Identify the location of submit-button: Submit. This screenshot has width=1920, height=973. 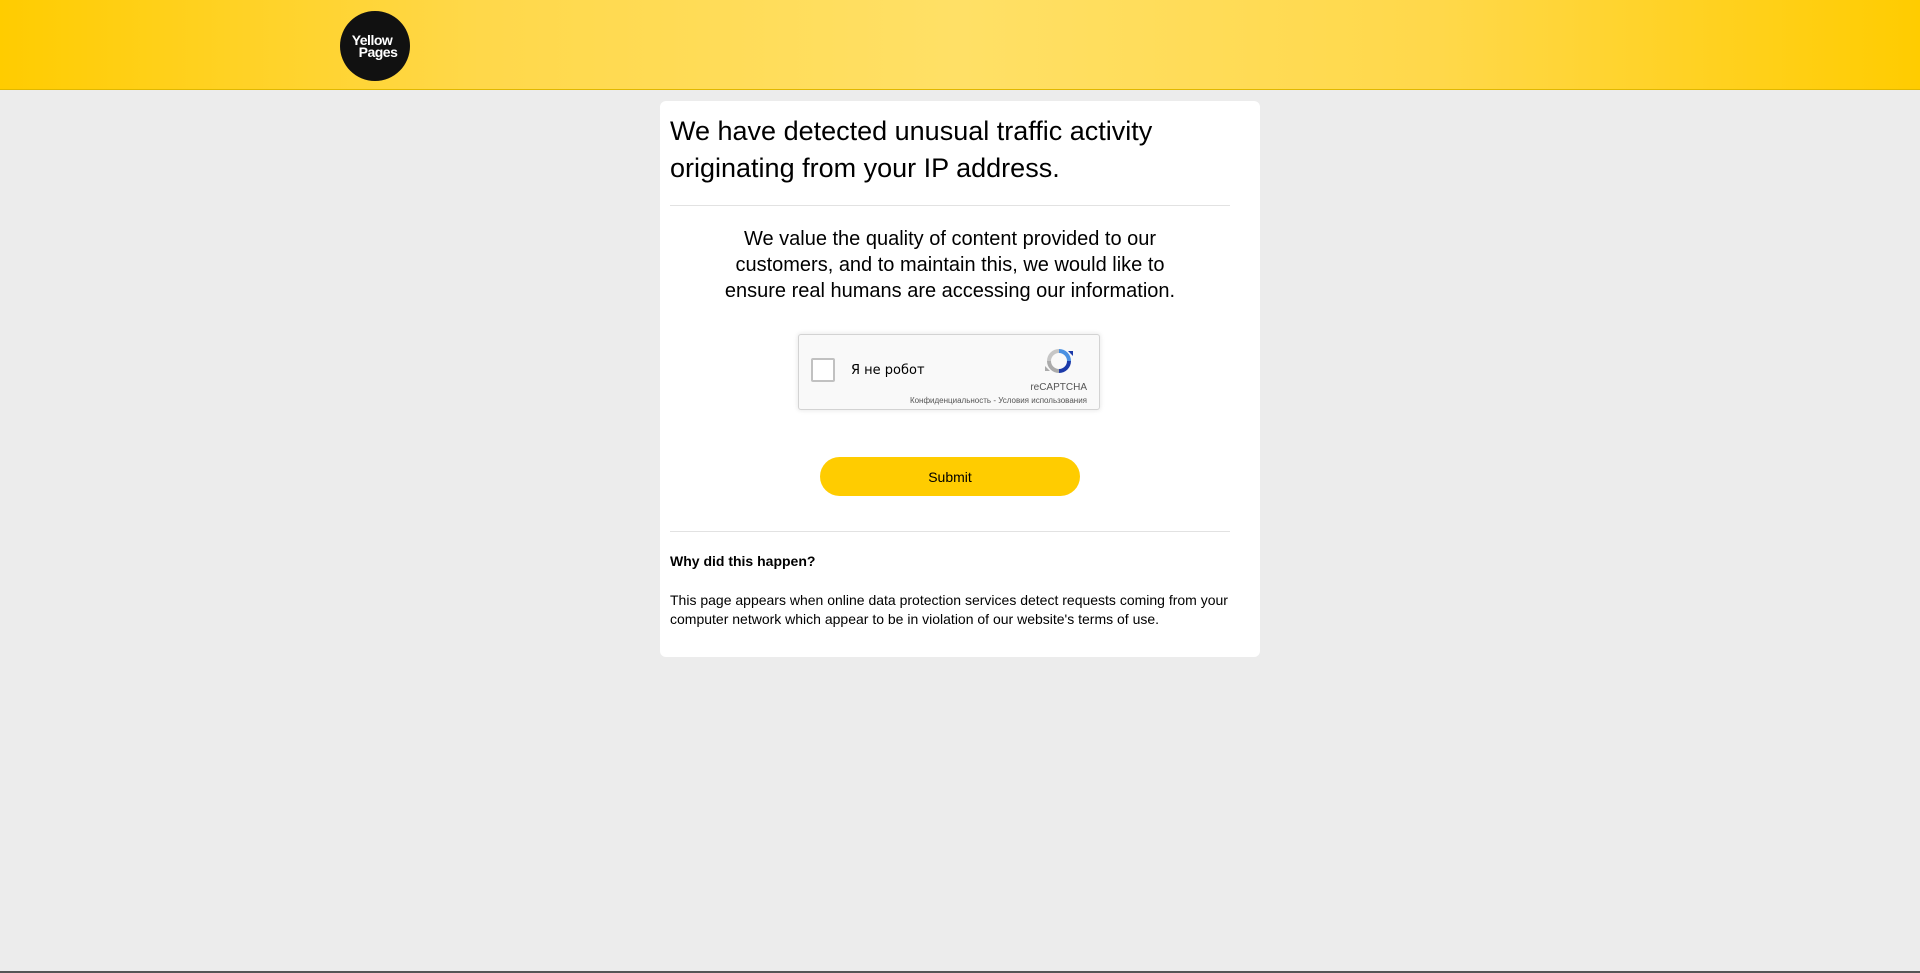
(950, 476).